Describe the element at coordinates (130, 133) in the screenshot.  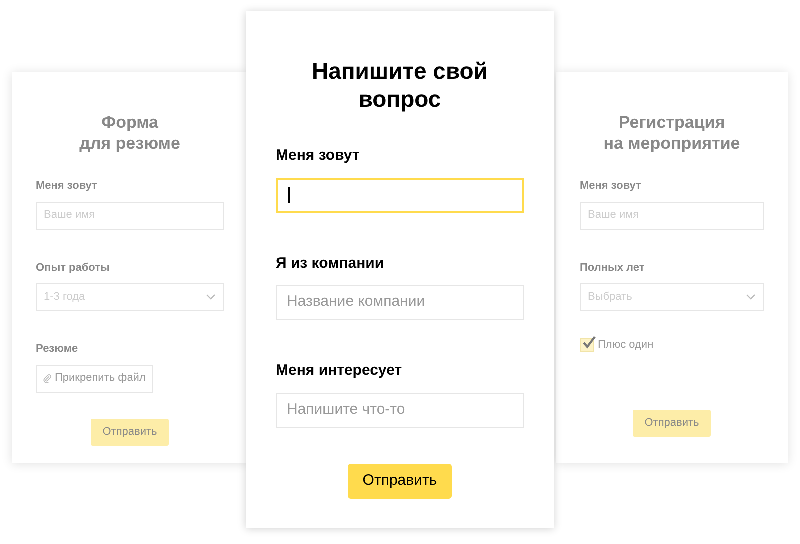
I see `form-title: Форма для резюме` at that location.